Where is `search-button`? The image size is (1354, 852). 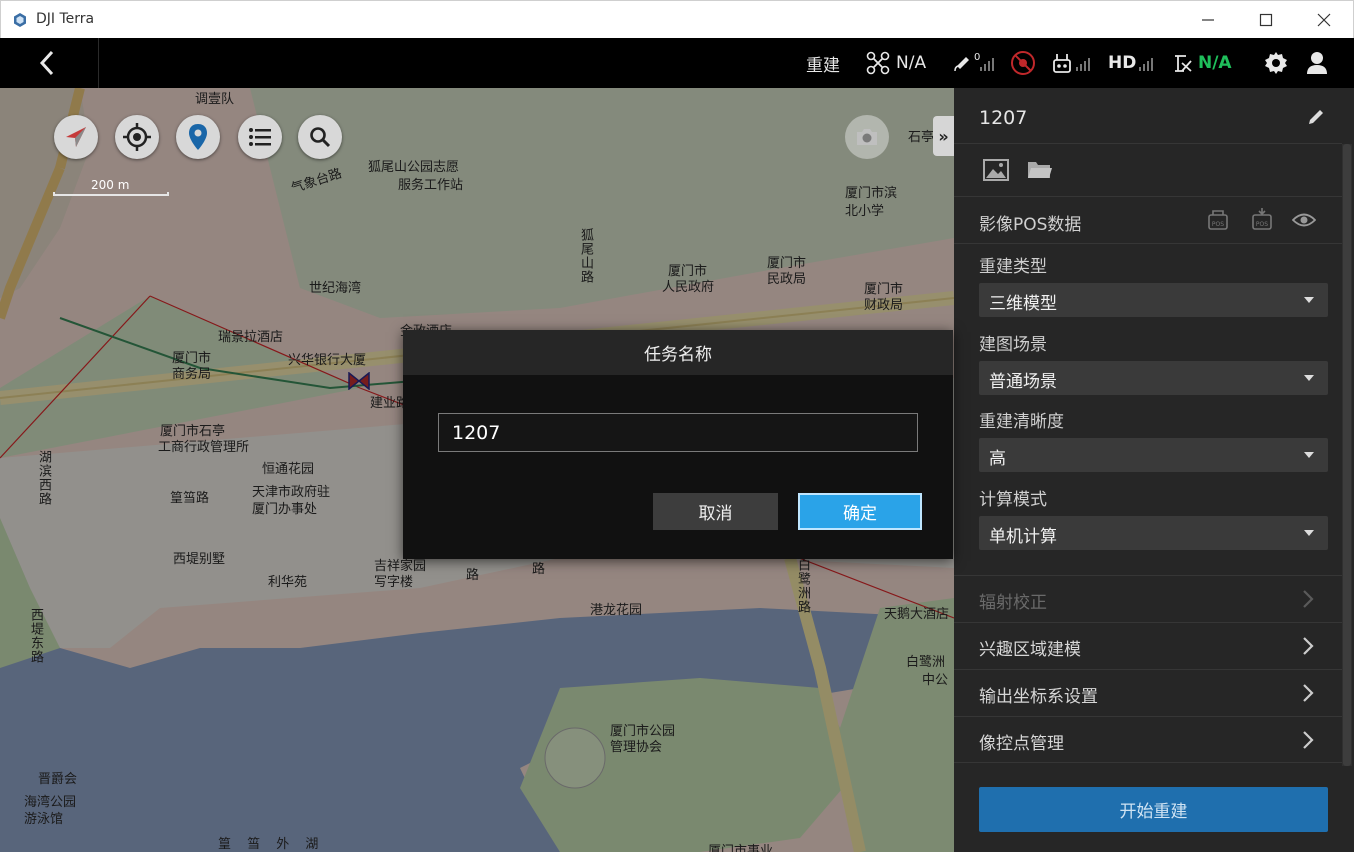
search-button is located at coordinates (320, 137).